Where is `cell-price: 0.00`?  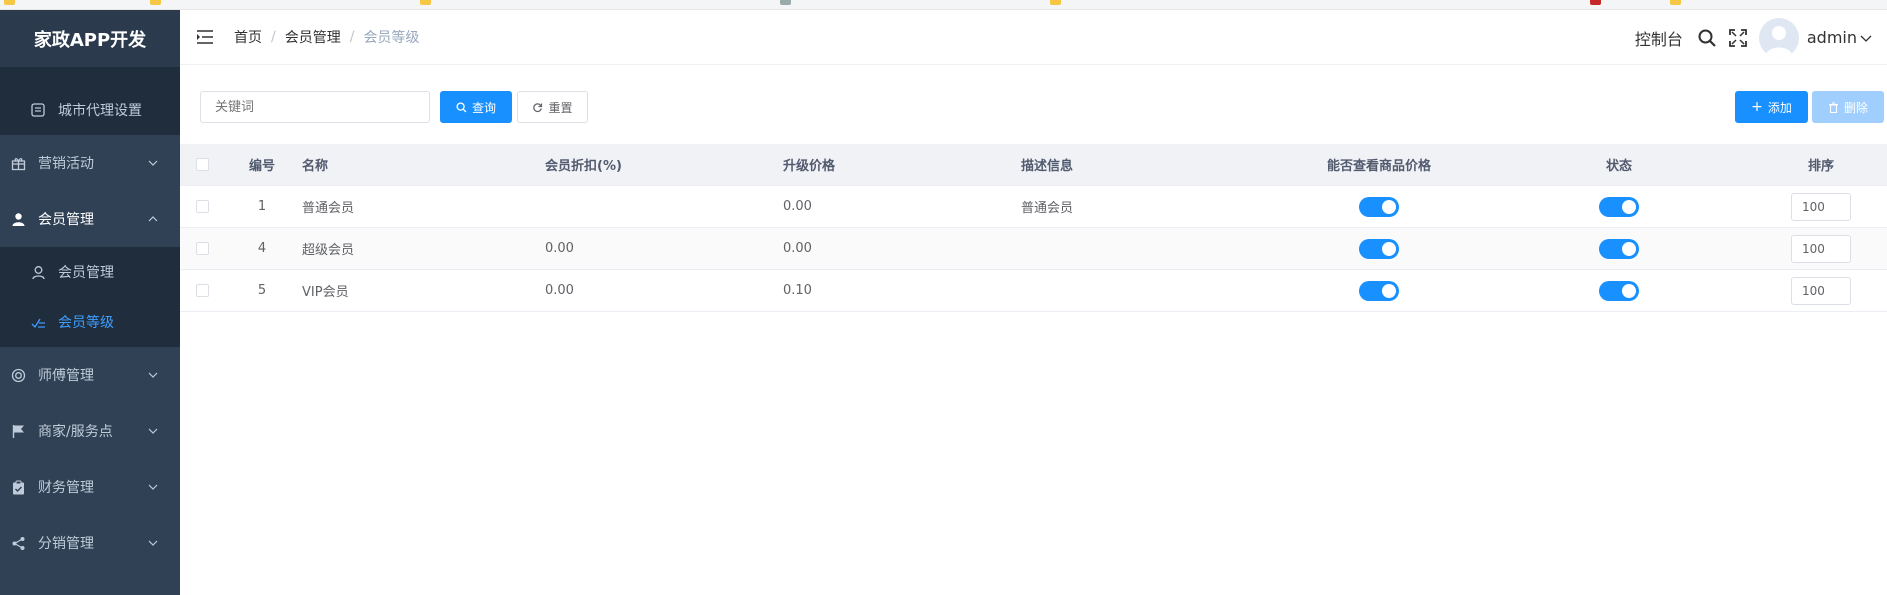
cell-price: 0.00 is located at coordinates (797, 248).